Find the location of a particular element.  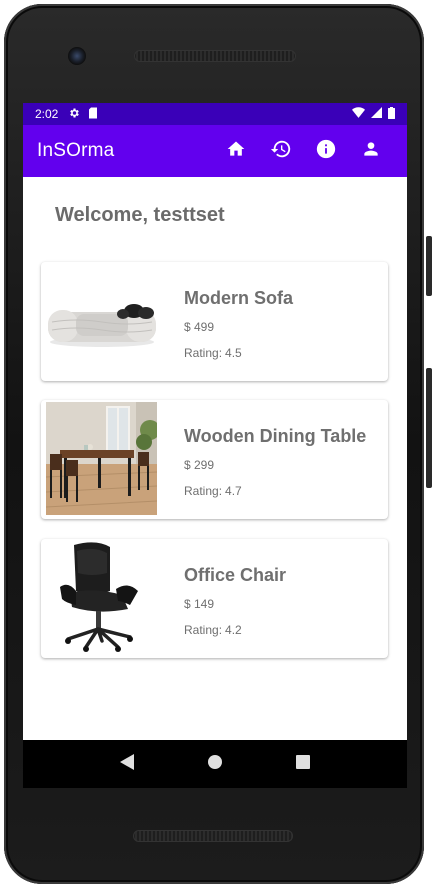

signal-icon is located at coordinates (376, 114).